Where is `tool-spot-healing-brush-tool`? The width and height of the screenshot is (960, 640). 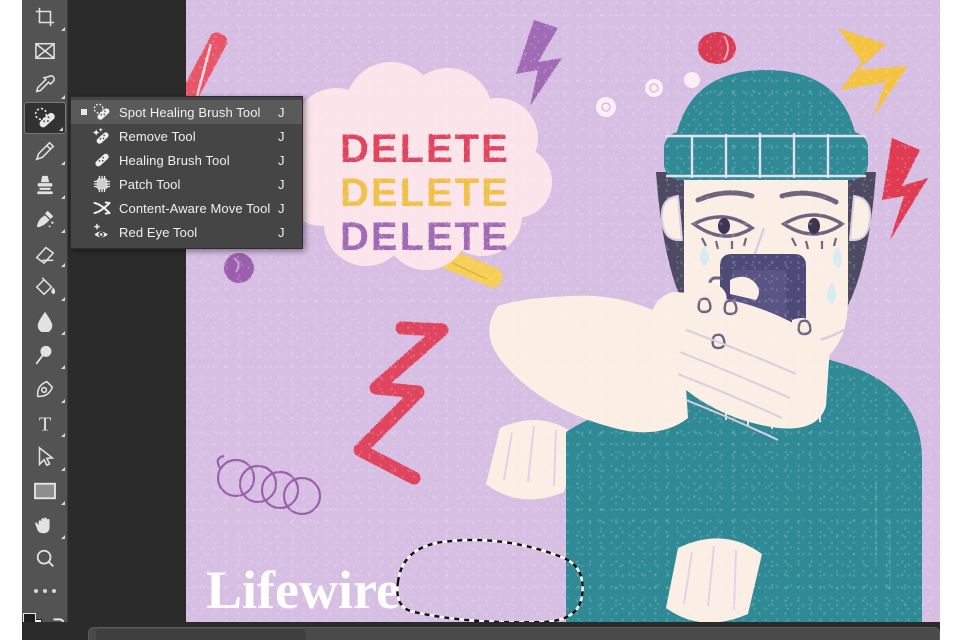 tool-spot-healing-brush-tool is located at coordinates (45, 118).